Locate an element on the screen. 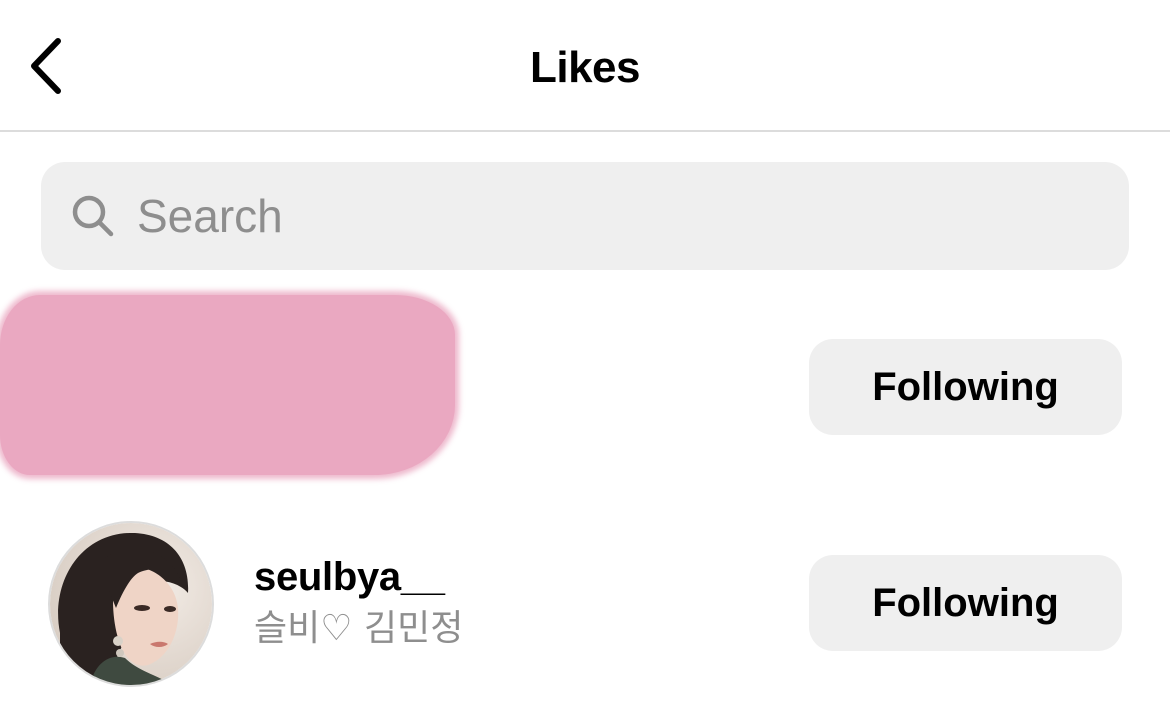 The width and height of the screenshot is (1170, 706). avatar is located at coordinates (131, 604).